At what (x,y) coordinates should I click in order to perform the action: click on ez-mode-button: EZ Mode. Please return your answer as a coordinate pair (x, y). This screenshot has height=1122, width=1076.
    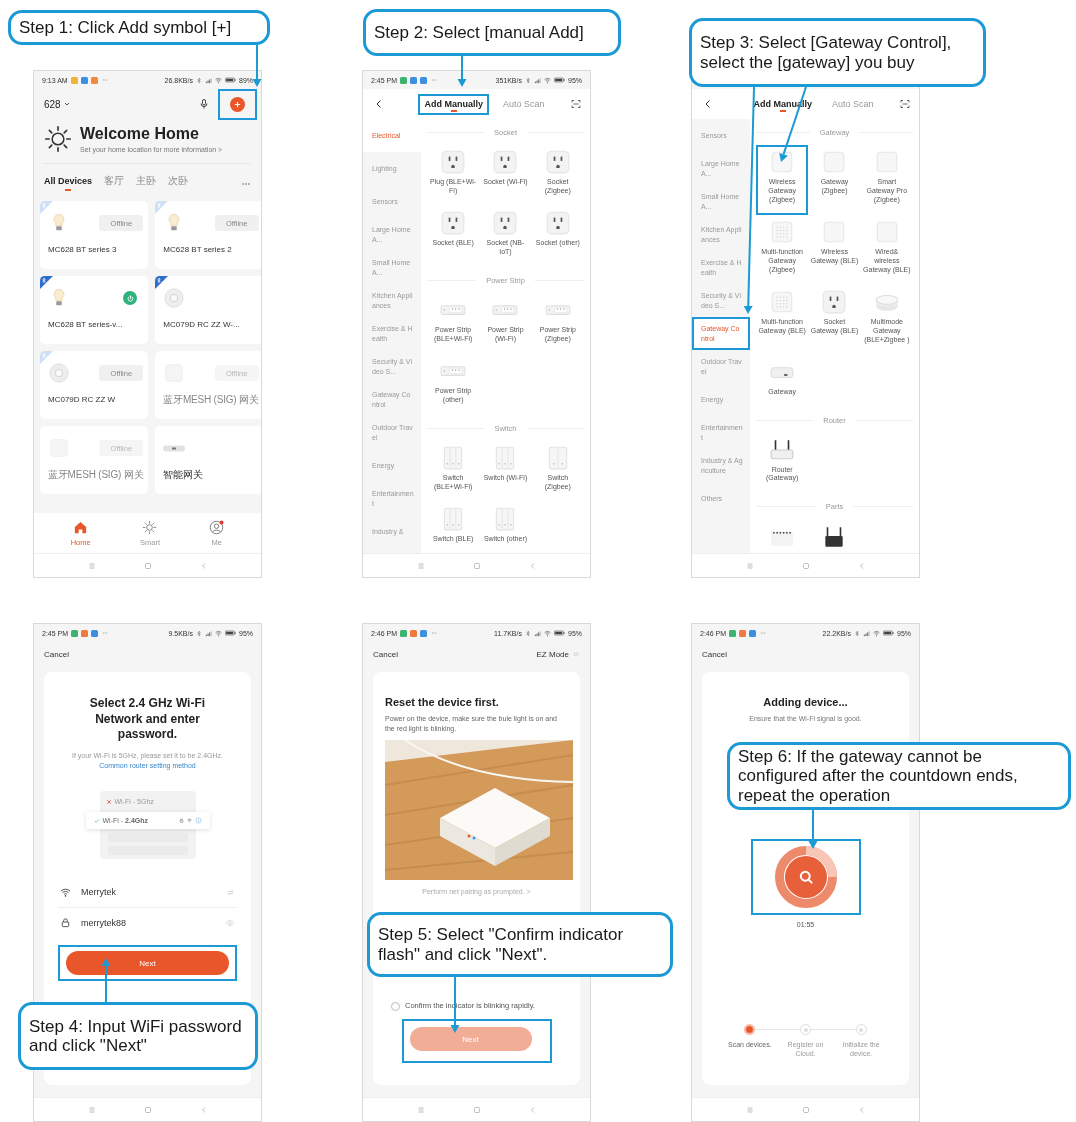
    Looking at the image, I should click on (558, 654).